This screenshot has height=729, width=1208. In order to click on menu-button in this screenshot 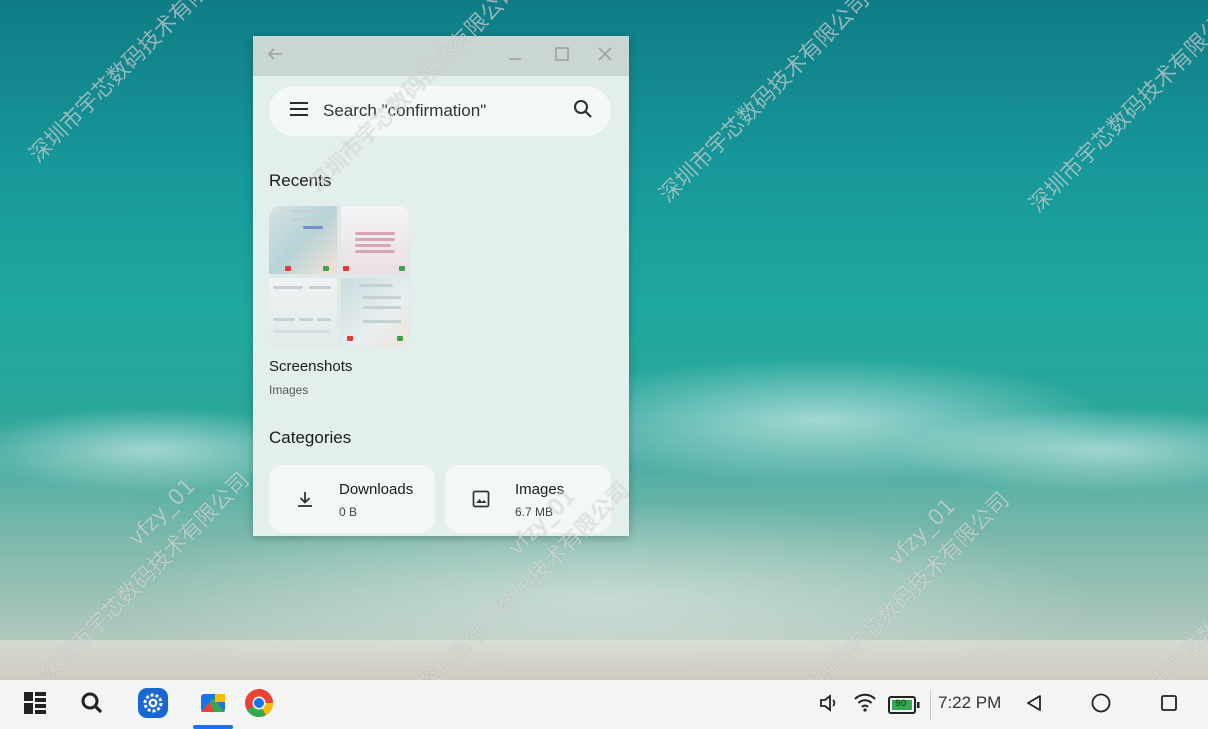, I will do `click(299, 111)`.